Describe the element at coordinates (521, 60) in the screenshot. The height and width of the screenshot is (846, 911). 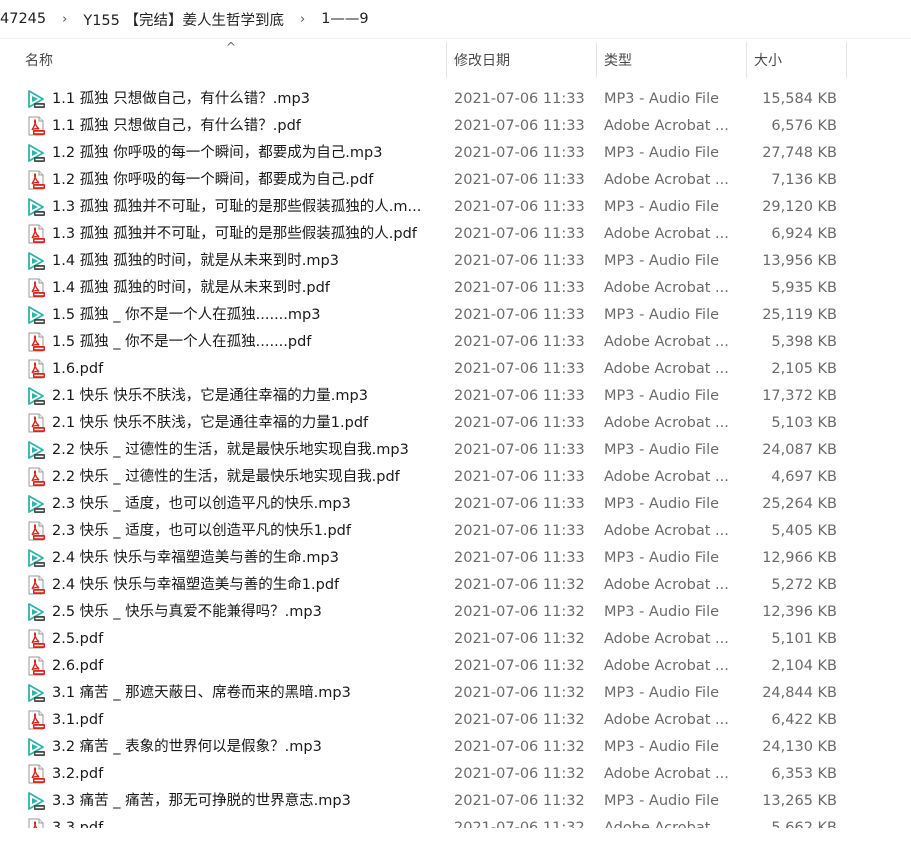
I see `column-header-date: 修改日期` at that location.